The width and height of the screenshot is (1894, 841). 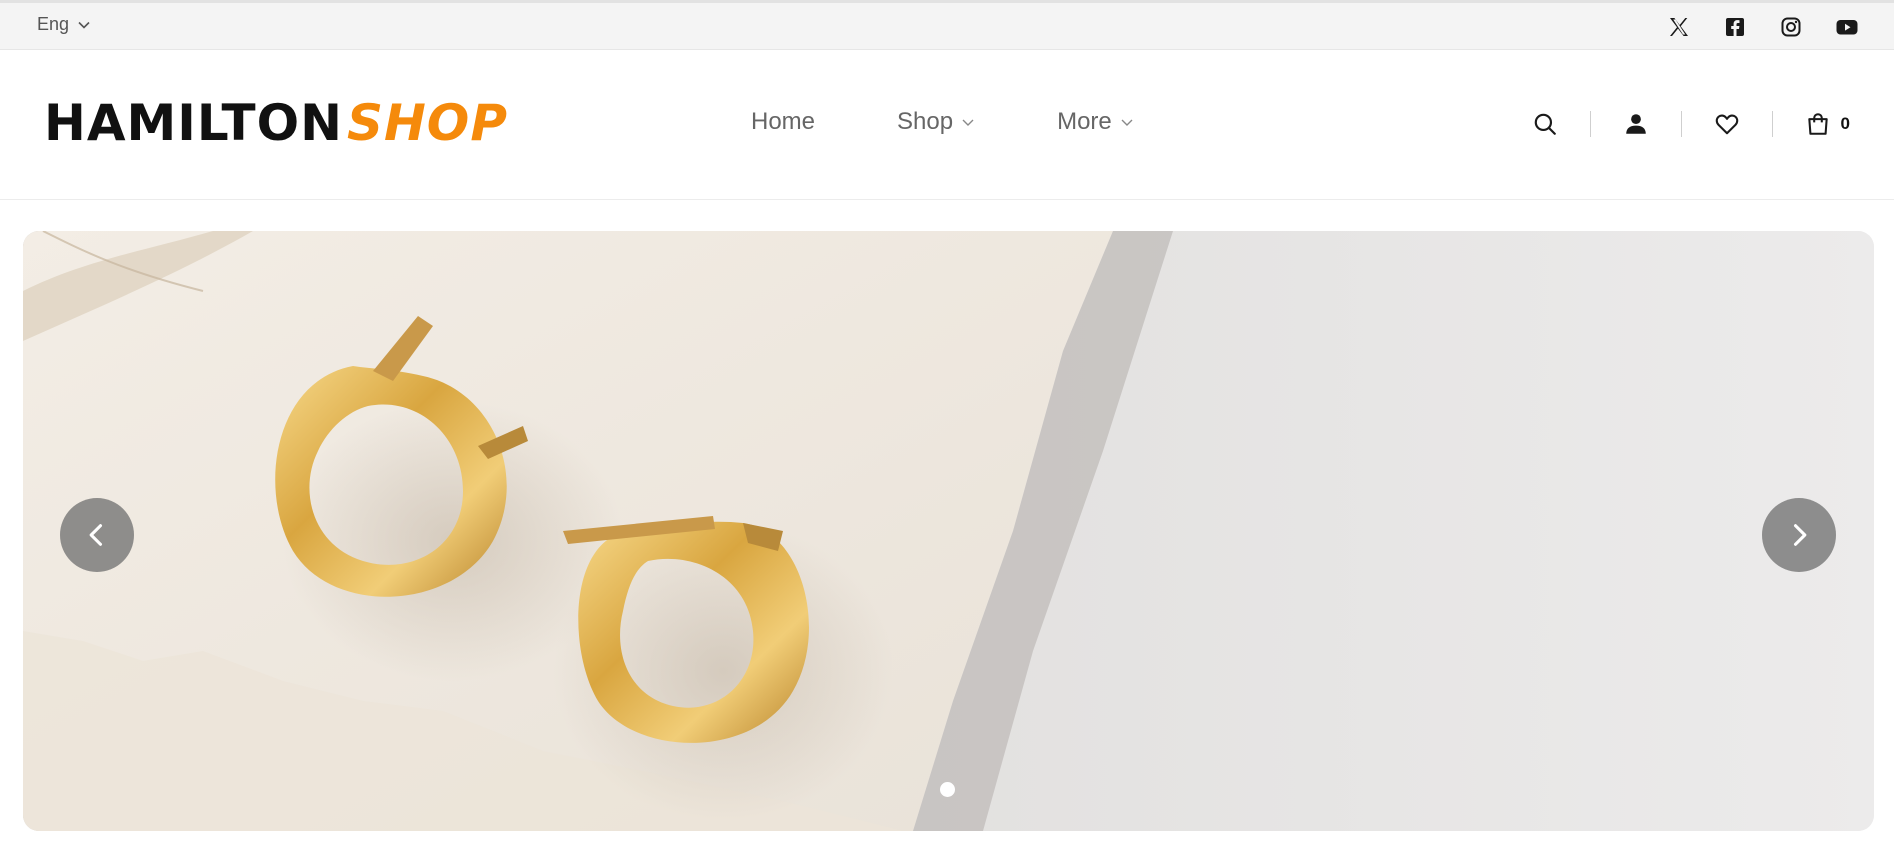 What do you see at coordinates (53, 24) in the screenshot?
I see `language-label: Eng` at bounding box center [53, 24].